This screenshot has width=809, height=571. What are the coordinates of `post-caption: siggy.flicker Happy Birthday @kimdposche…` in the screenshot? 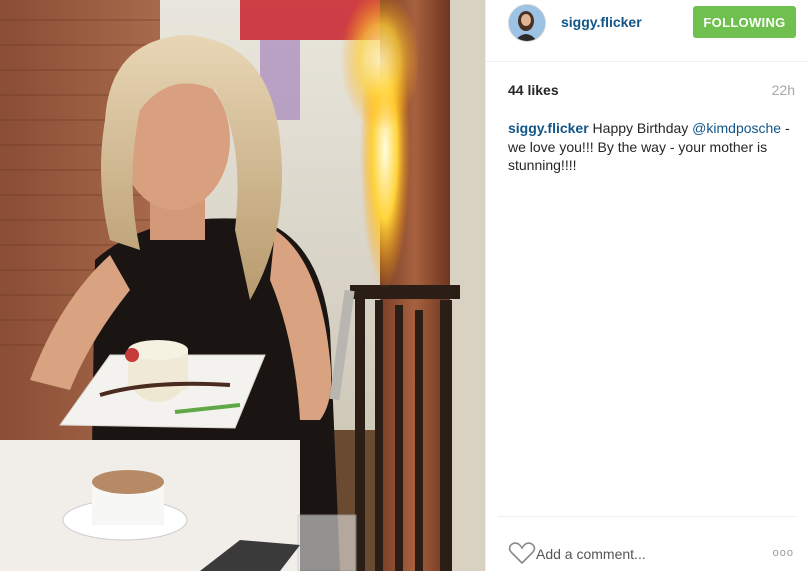 It's located at (653, 147).